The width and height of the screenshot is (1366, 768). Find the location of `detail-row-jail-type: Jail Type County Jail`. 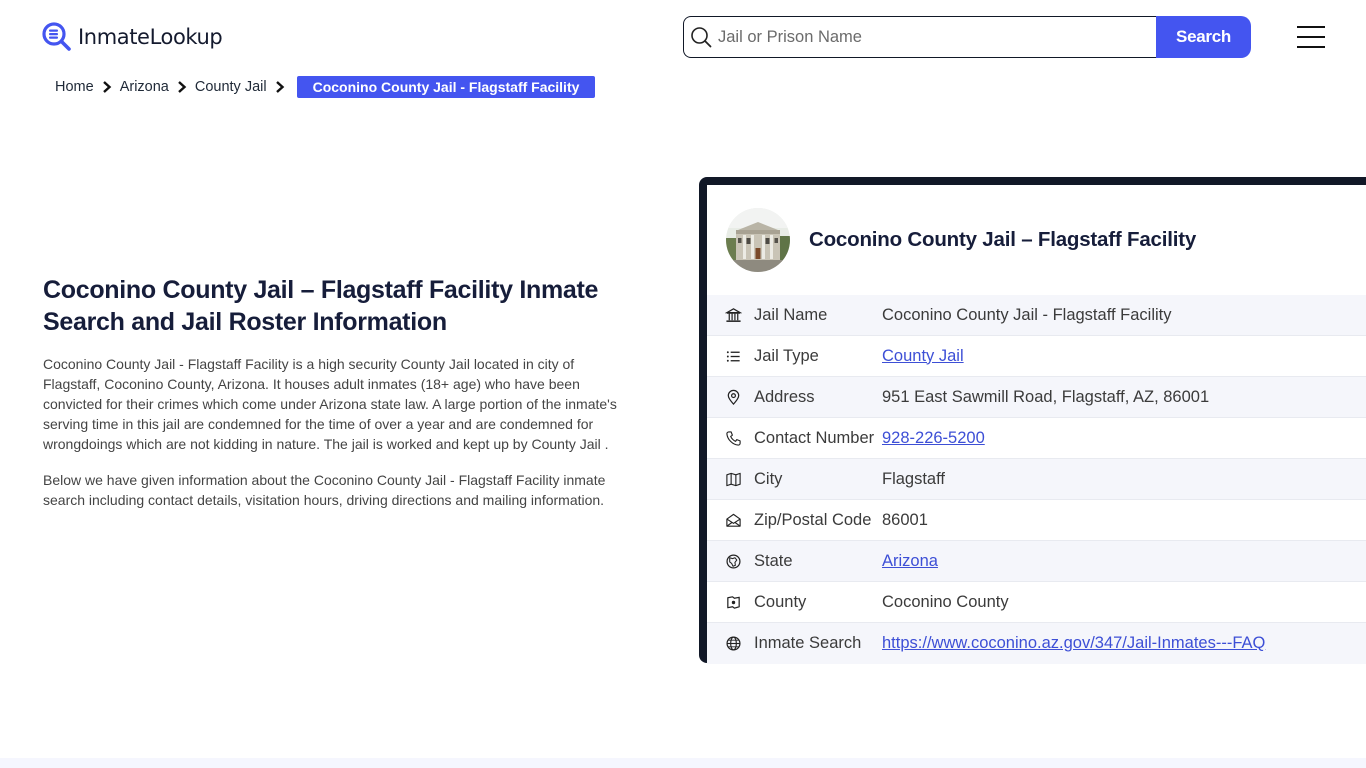

detail-row-jail-type: Jail Type County Jail is located at coordinates (1036, 356).